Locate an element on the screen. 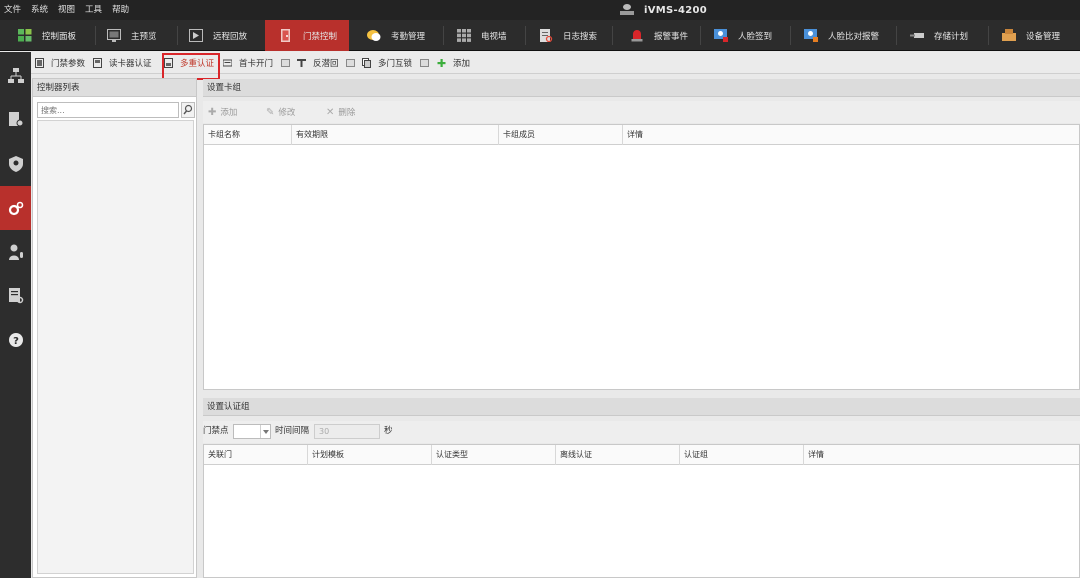  controller-search-input is located at coordinates (108, 110).